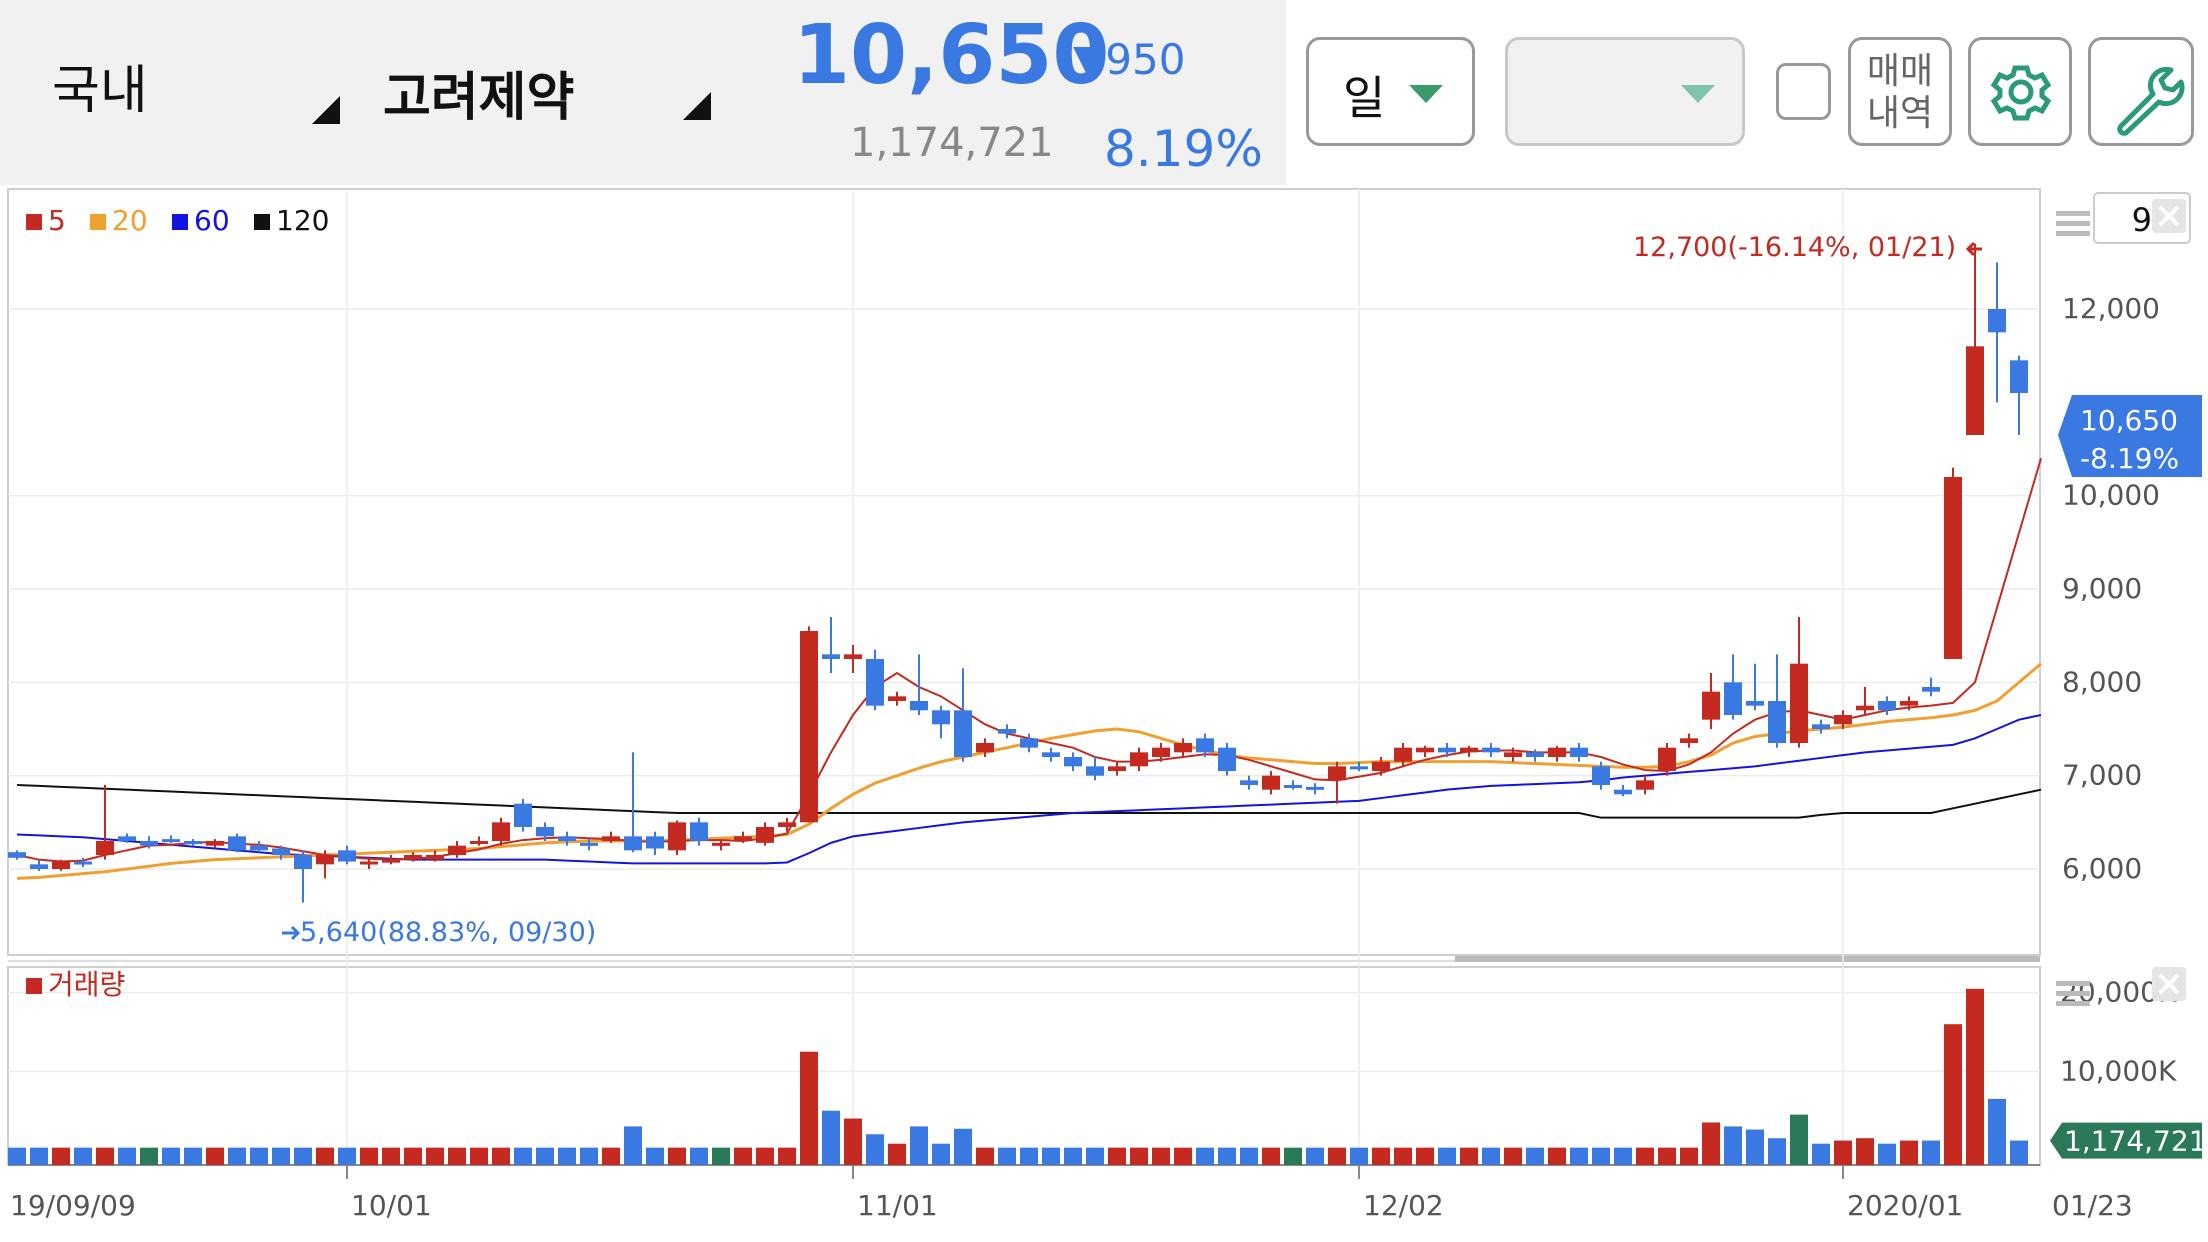  What do you see at coordinates (2102, 588) in the screenshot?
I see `y-tick-label: 9,000` at bounding box center [2102, 588].